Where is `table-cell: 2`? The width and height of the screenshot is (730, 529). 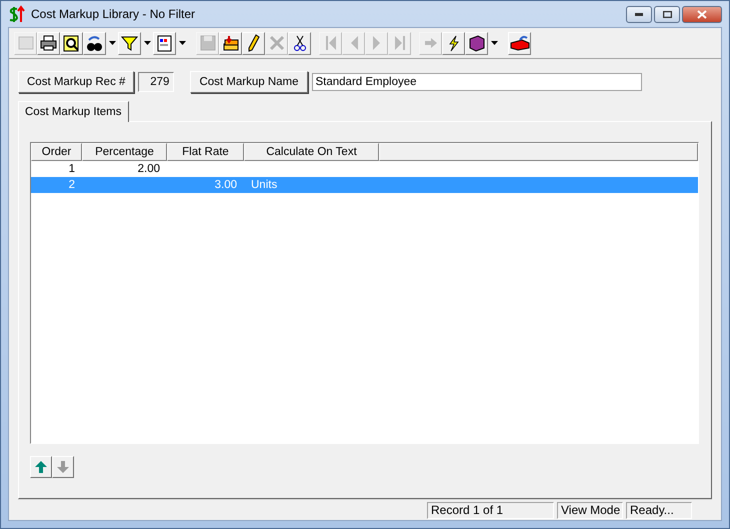 table-cell: 2 is located at coordinates (71, 185).